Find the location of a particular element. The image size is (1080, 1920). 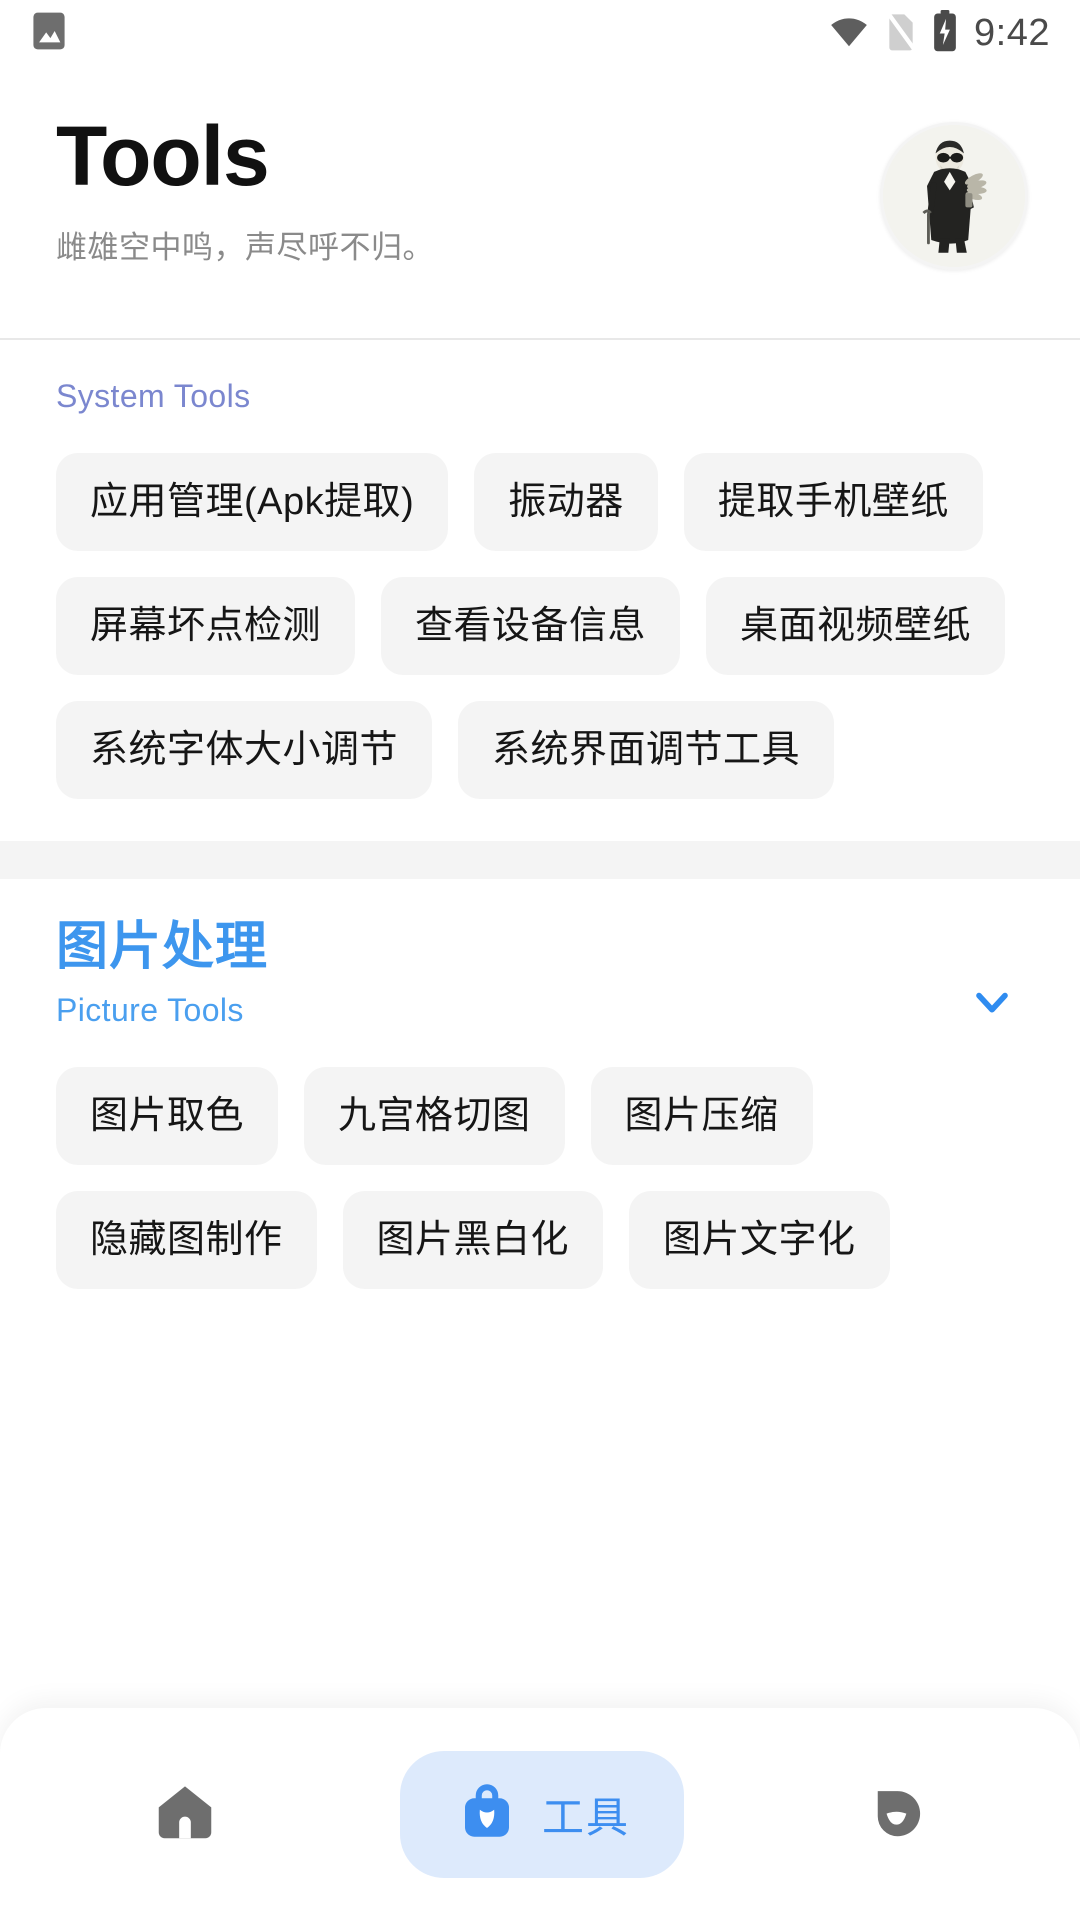

home-icon is located at coordinates (185, 1814).